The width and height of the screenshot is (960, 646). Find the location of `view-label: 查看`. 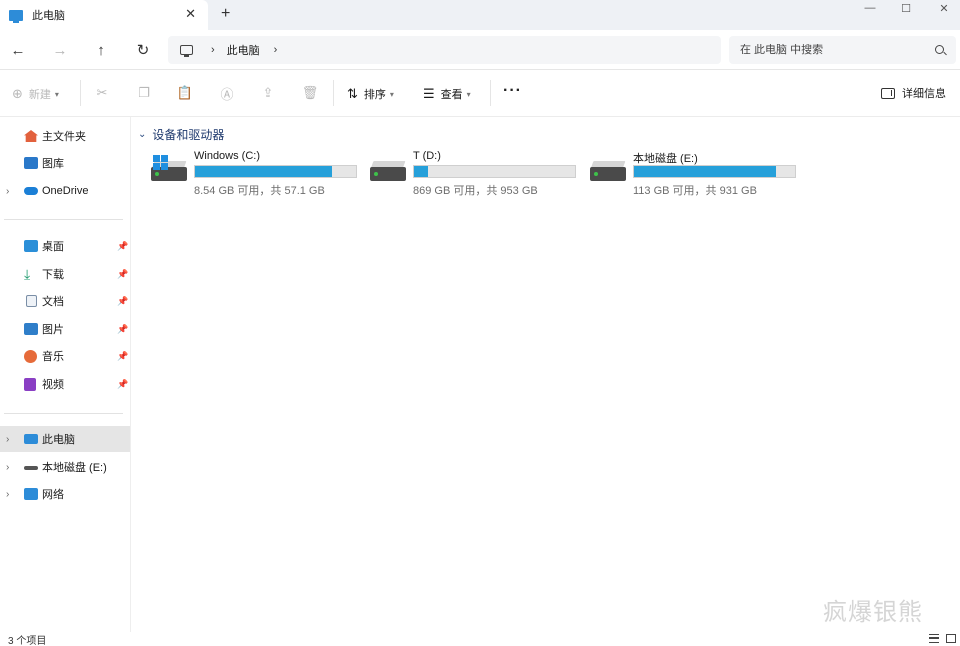

view-label: 查看 is located at coordinates (451, 95).